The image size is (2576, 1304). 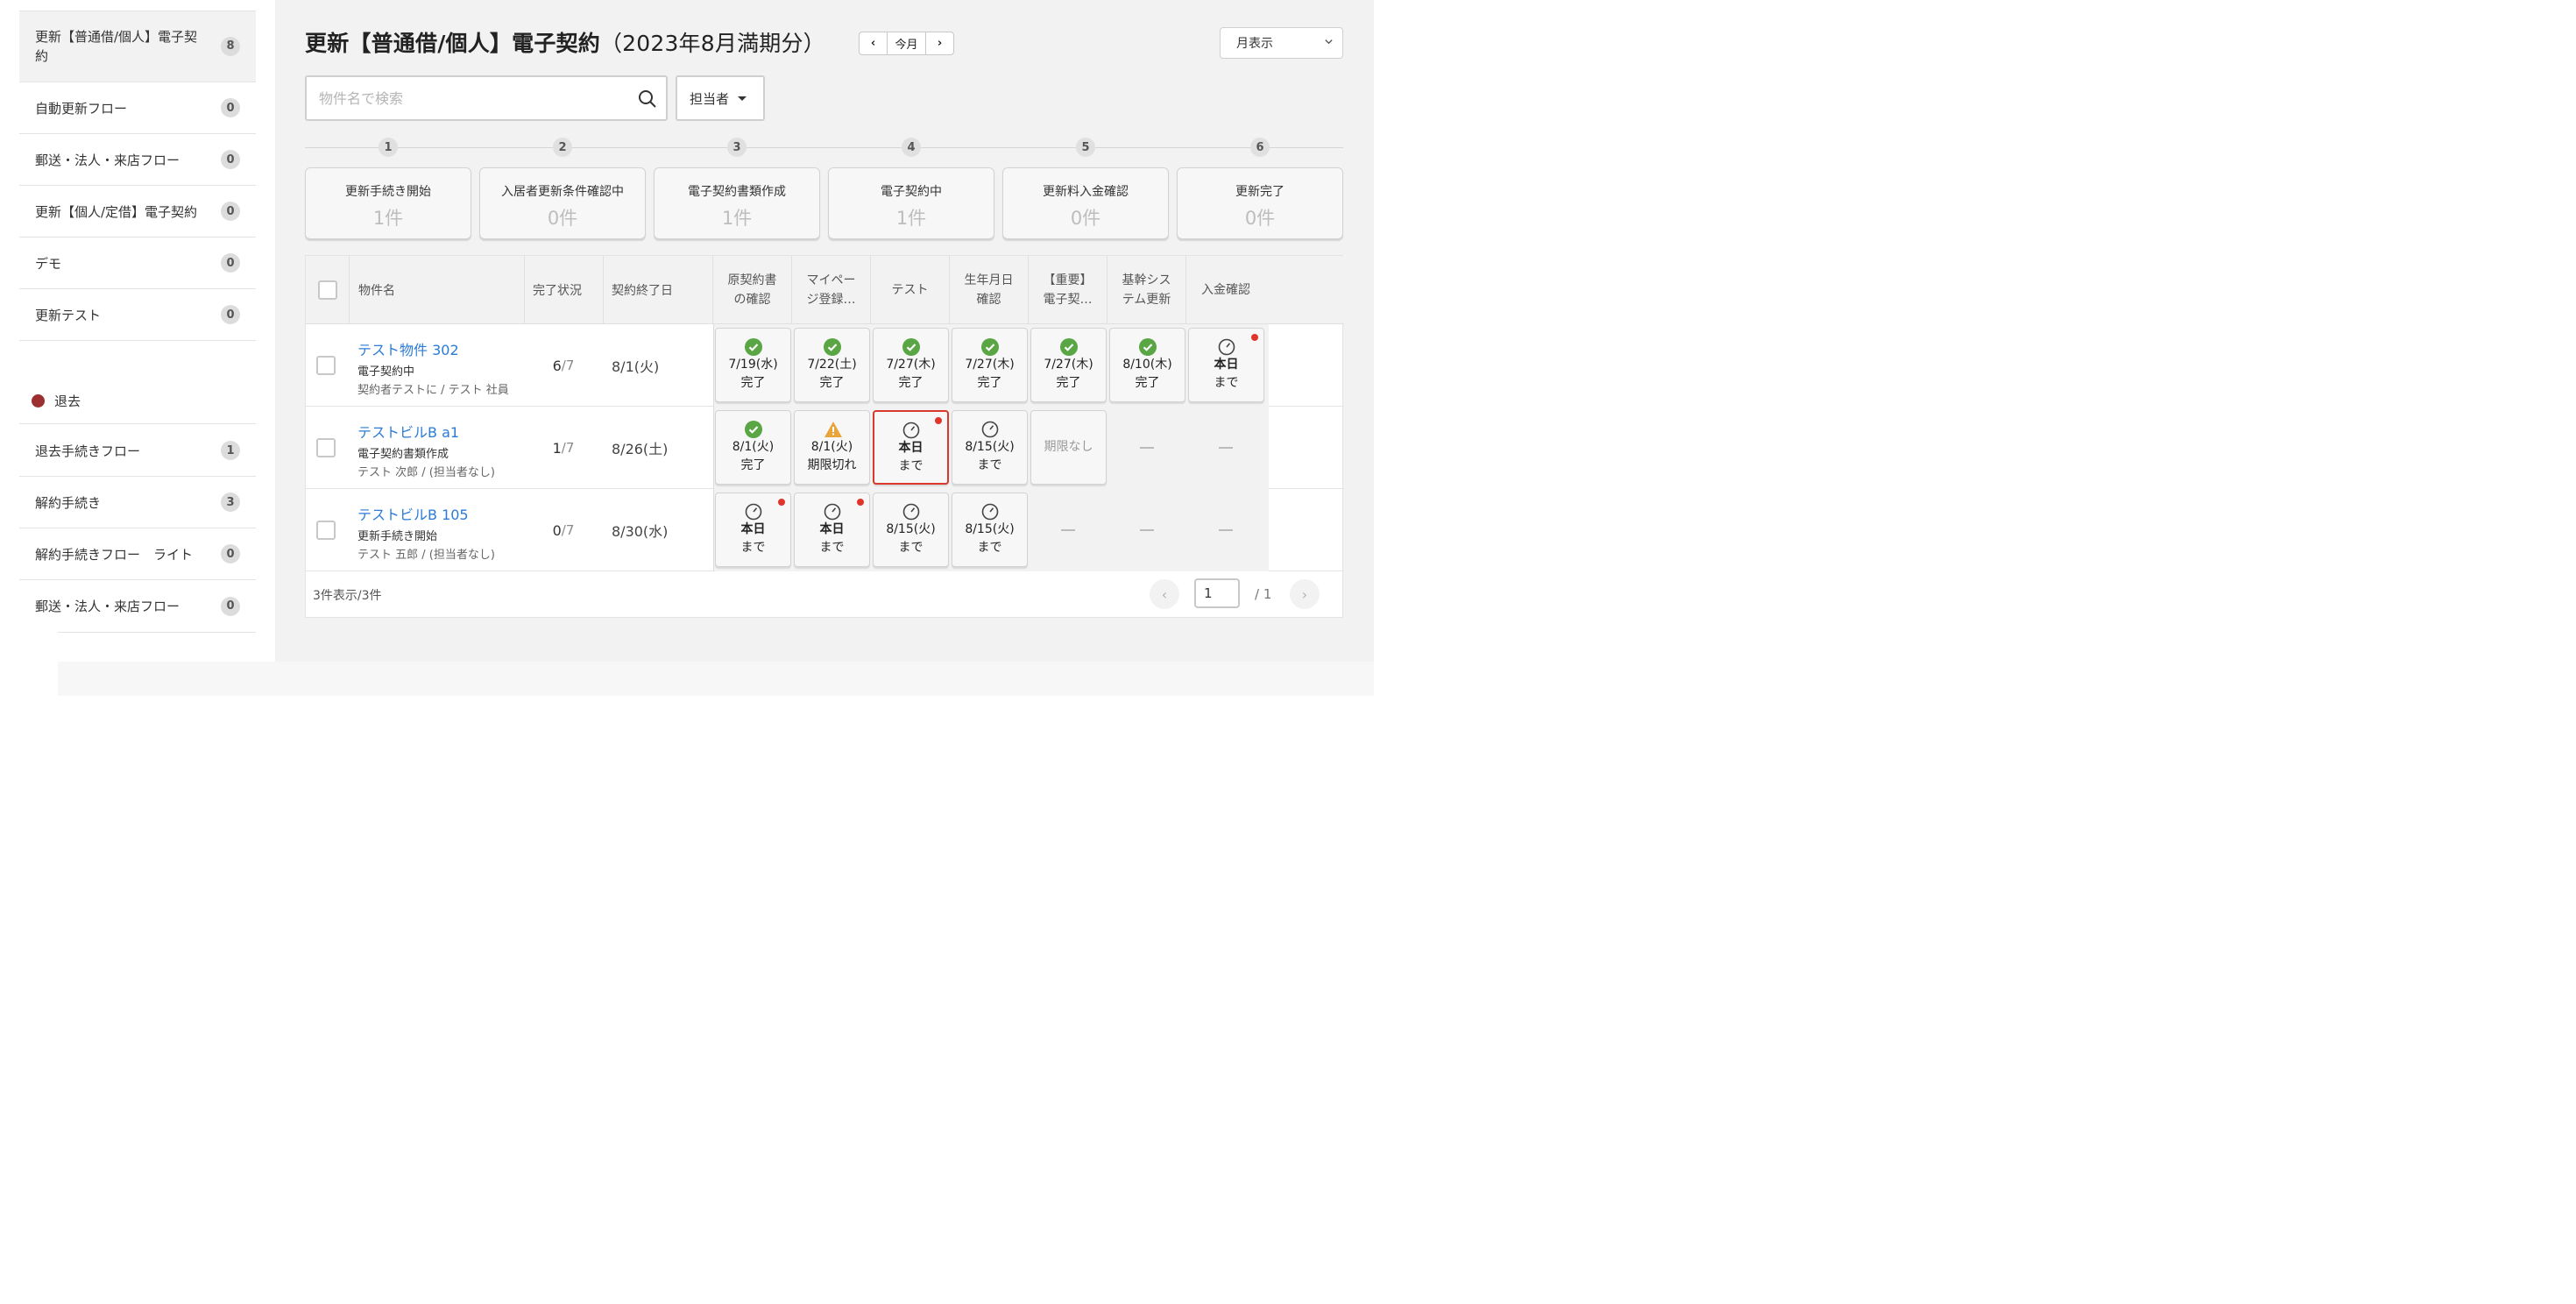 What do you see at coordinates (1085, 203) in the screenshot?
I see `step-card-5: 更新料入金確認 0件` at bounding box center [1085, 203].